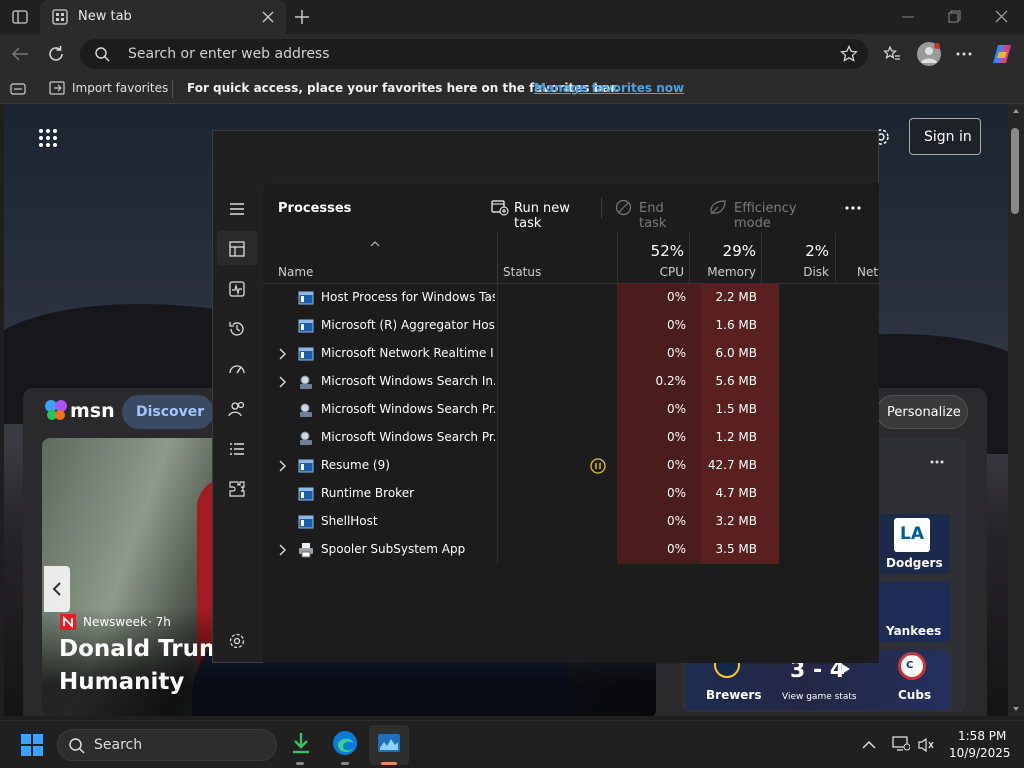 This screenshot has height=768, width=1024. I want to click on table-row: Microsoft Windows Search In... 0.2% 5.6 MB, so click(571, 382).